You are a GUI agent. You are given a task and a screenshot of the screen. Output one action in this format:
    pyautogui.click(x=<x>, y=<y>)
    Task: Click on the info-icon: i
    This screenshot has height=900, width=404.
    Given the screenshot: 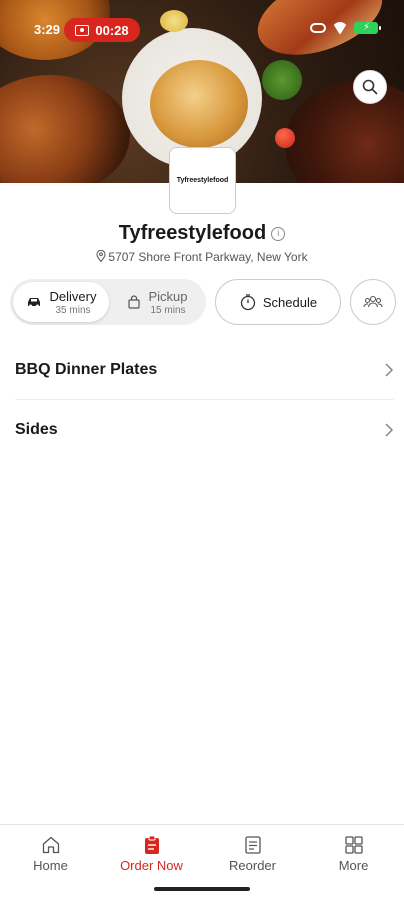 What is the action you would take?
    pyautogui.click(x=278, y=233)
    